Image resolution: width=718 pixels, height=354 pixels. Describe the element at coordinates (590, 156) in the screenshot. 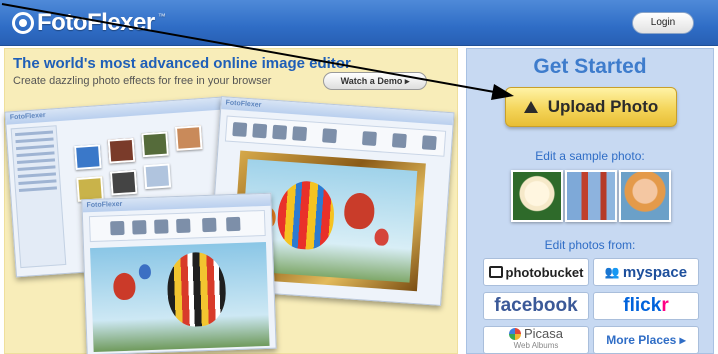

I see `sample-photo-label: Edit a sample photo:` at that location.